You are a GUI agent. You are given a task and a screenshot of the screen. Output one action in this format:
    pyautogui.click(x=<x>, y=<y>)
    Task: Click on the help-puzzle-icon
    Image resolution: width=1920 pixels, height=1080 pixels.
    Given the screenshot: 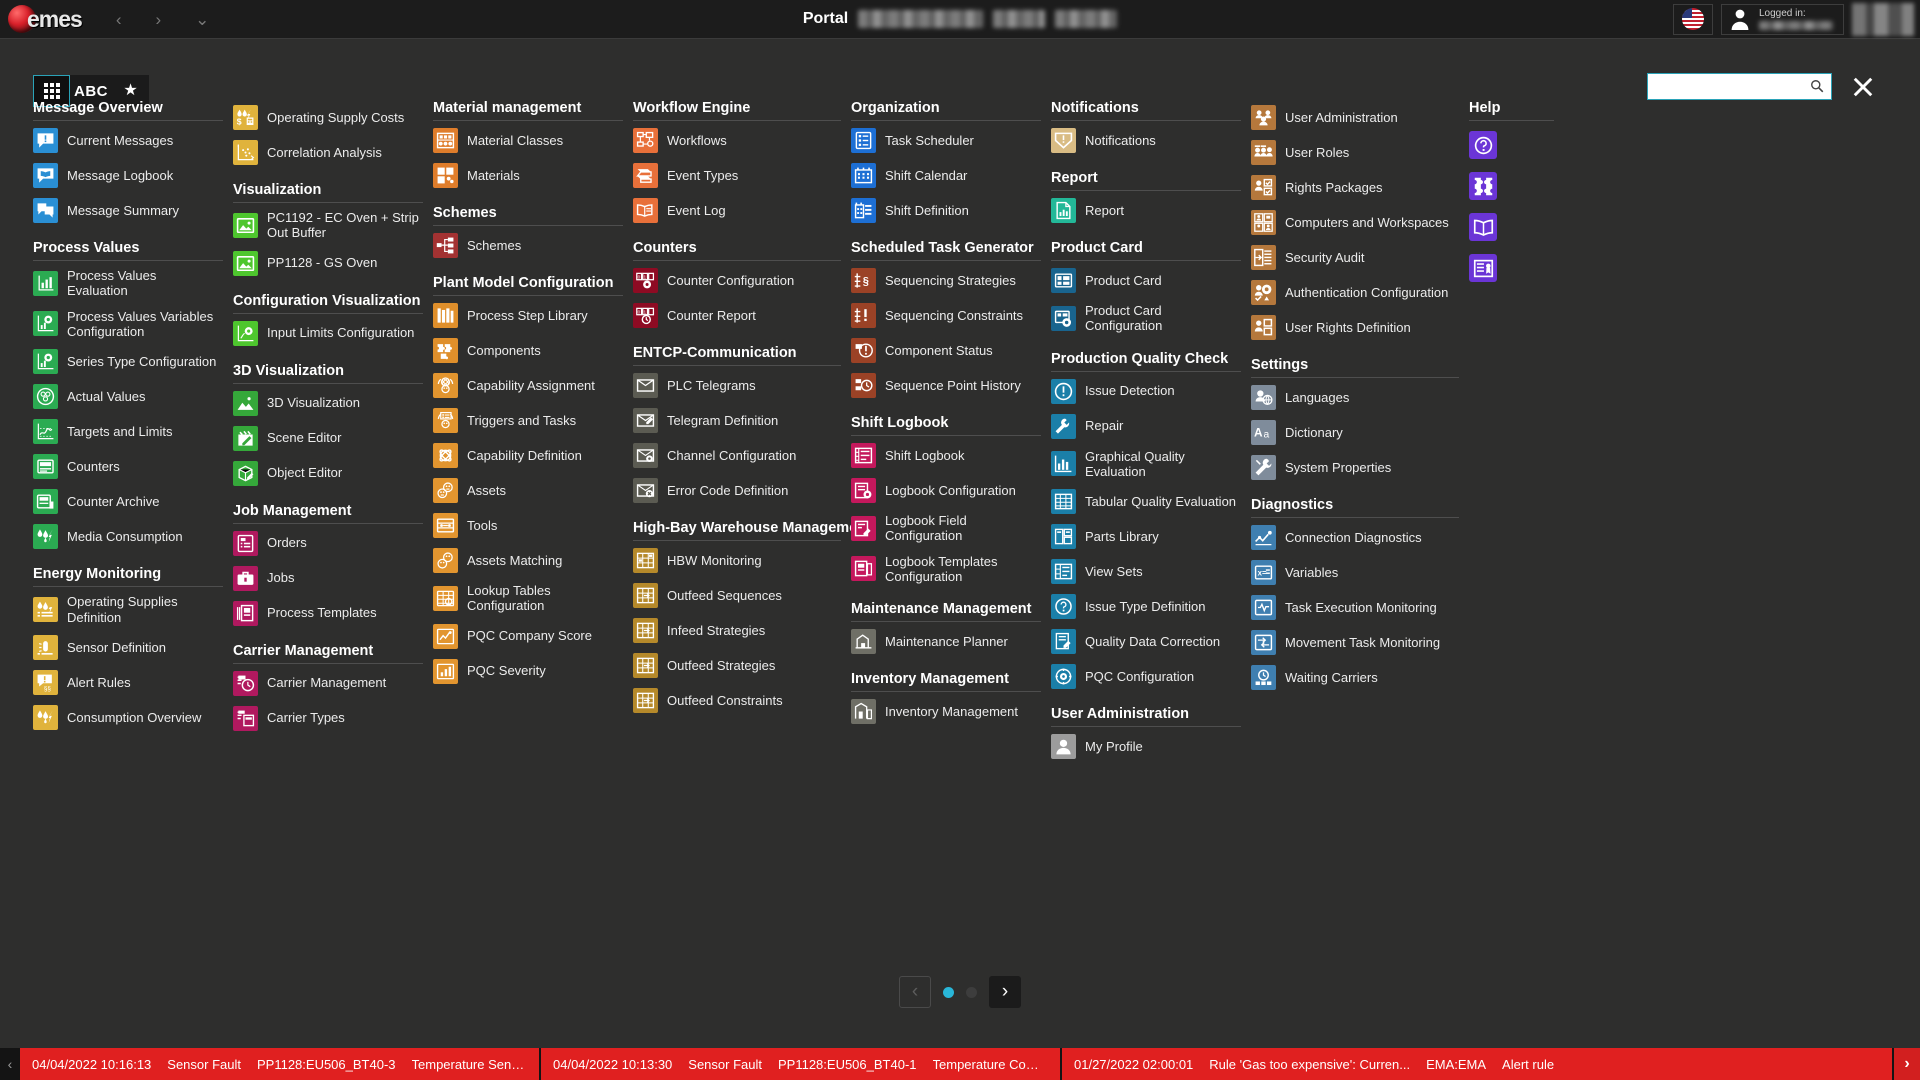 What is the action you would take?
    pyautogui.click(x=1483, y=186)
    